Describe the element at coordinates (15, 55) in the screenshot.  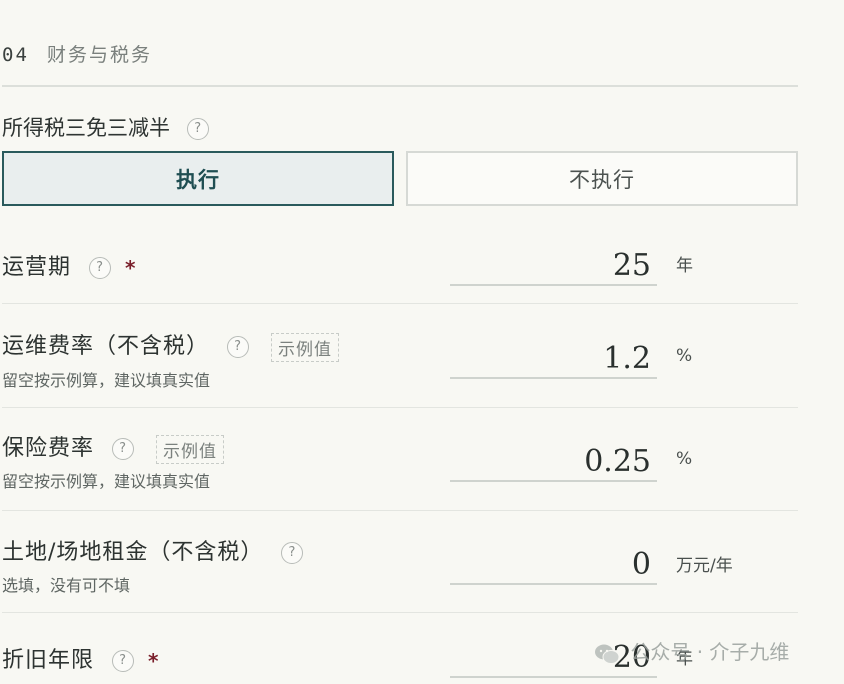
I see `section-number: 04` at that location.